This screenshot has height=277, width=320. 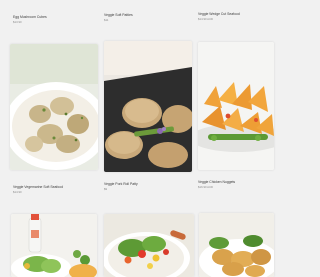 I want to click on product-title: Egg Mushroom Cubes, so click(x=30, y=17).